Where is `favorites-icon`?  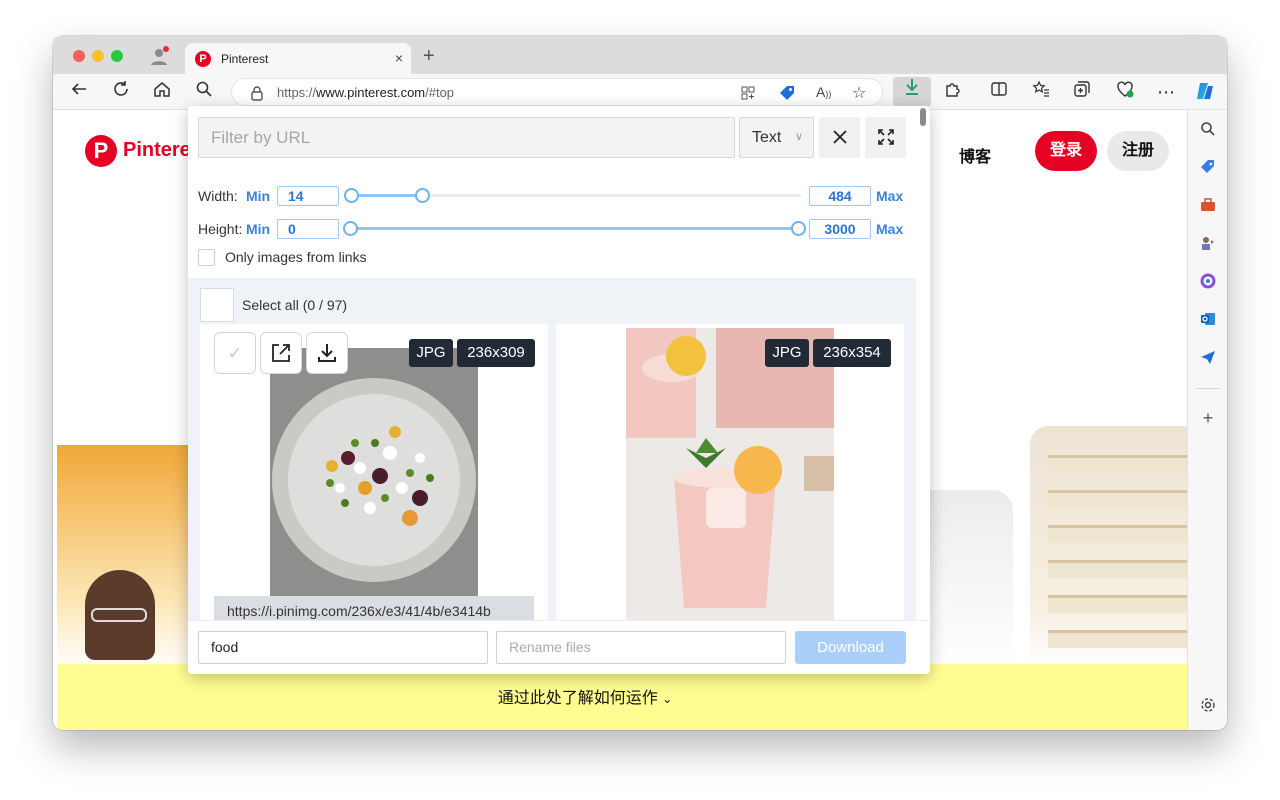
favorites-icon is located at coordinates (1041, 92).